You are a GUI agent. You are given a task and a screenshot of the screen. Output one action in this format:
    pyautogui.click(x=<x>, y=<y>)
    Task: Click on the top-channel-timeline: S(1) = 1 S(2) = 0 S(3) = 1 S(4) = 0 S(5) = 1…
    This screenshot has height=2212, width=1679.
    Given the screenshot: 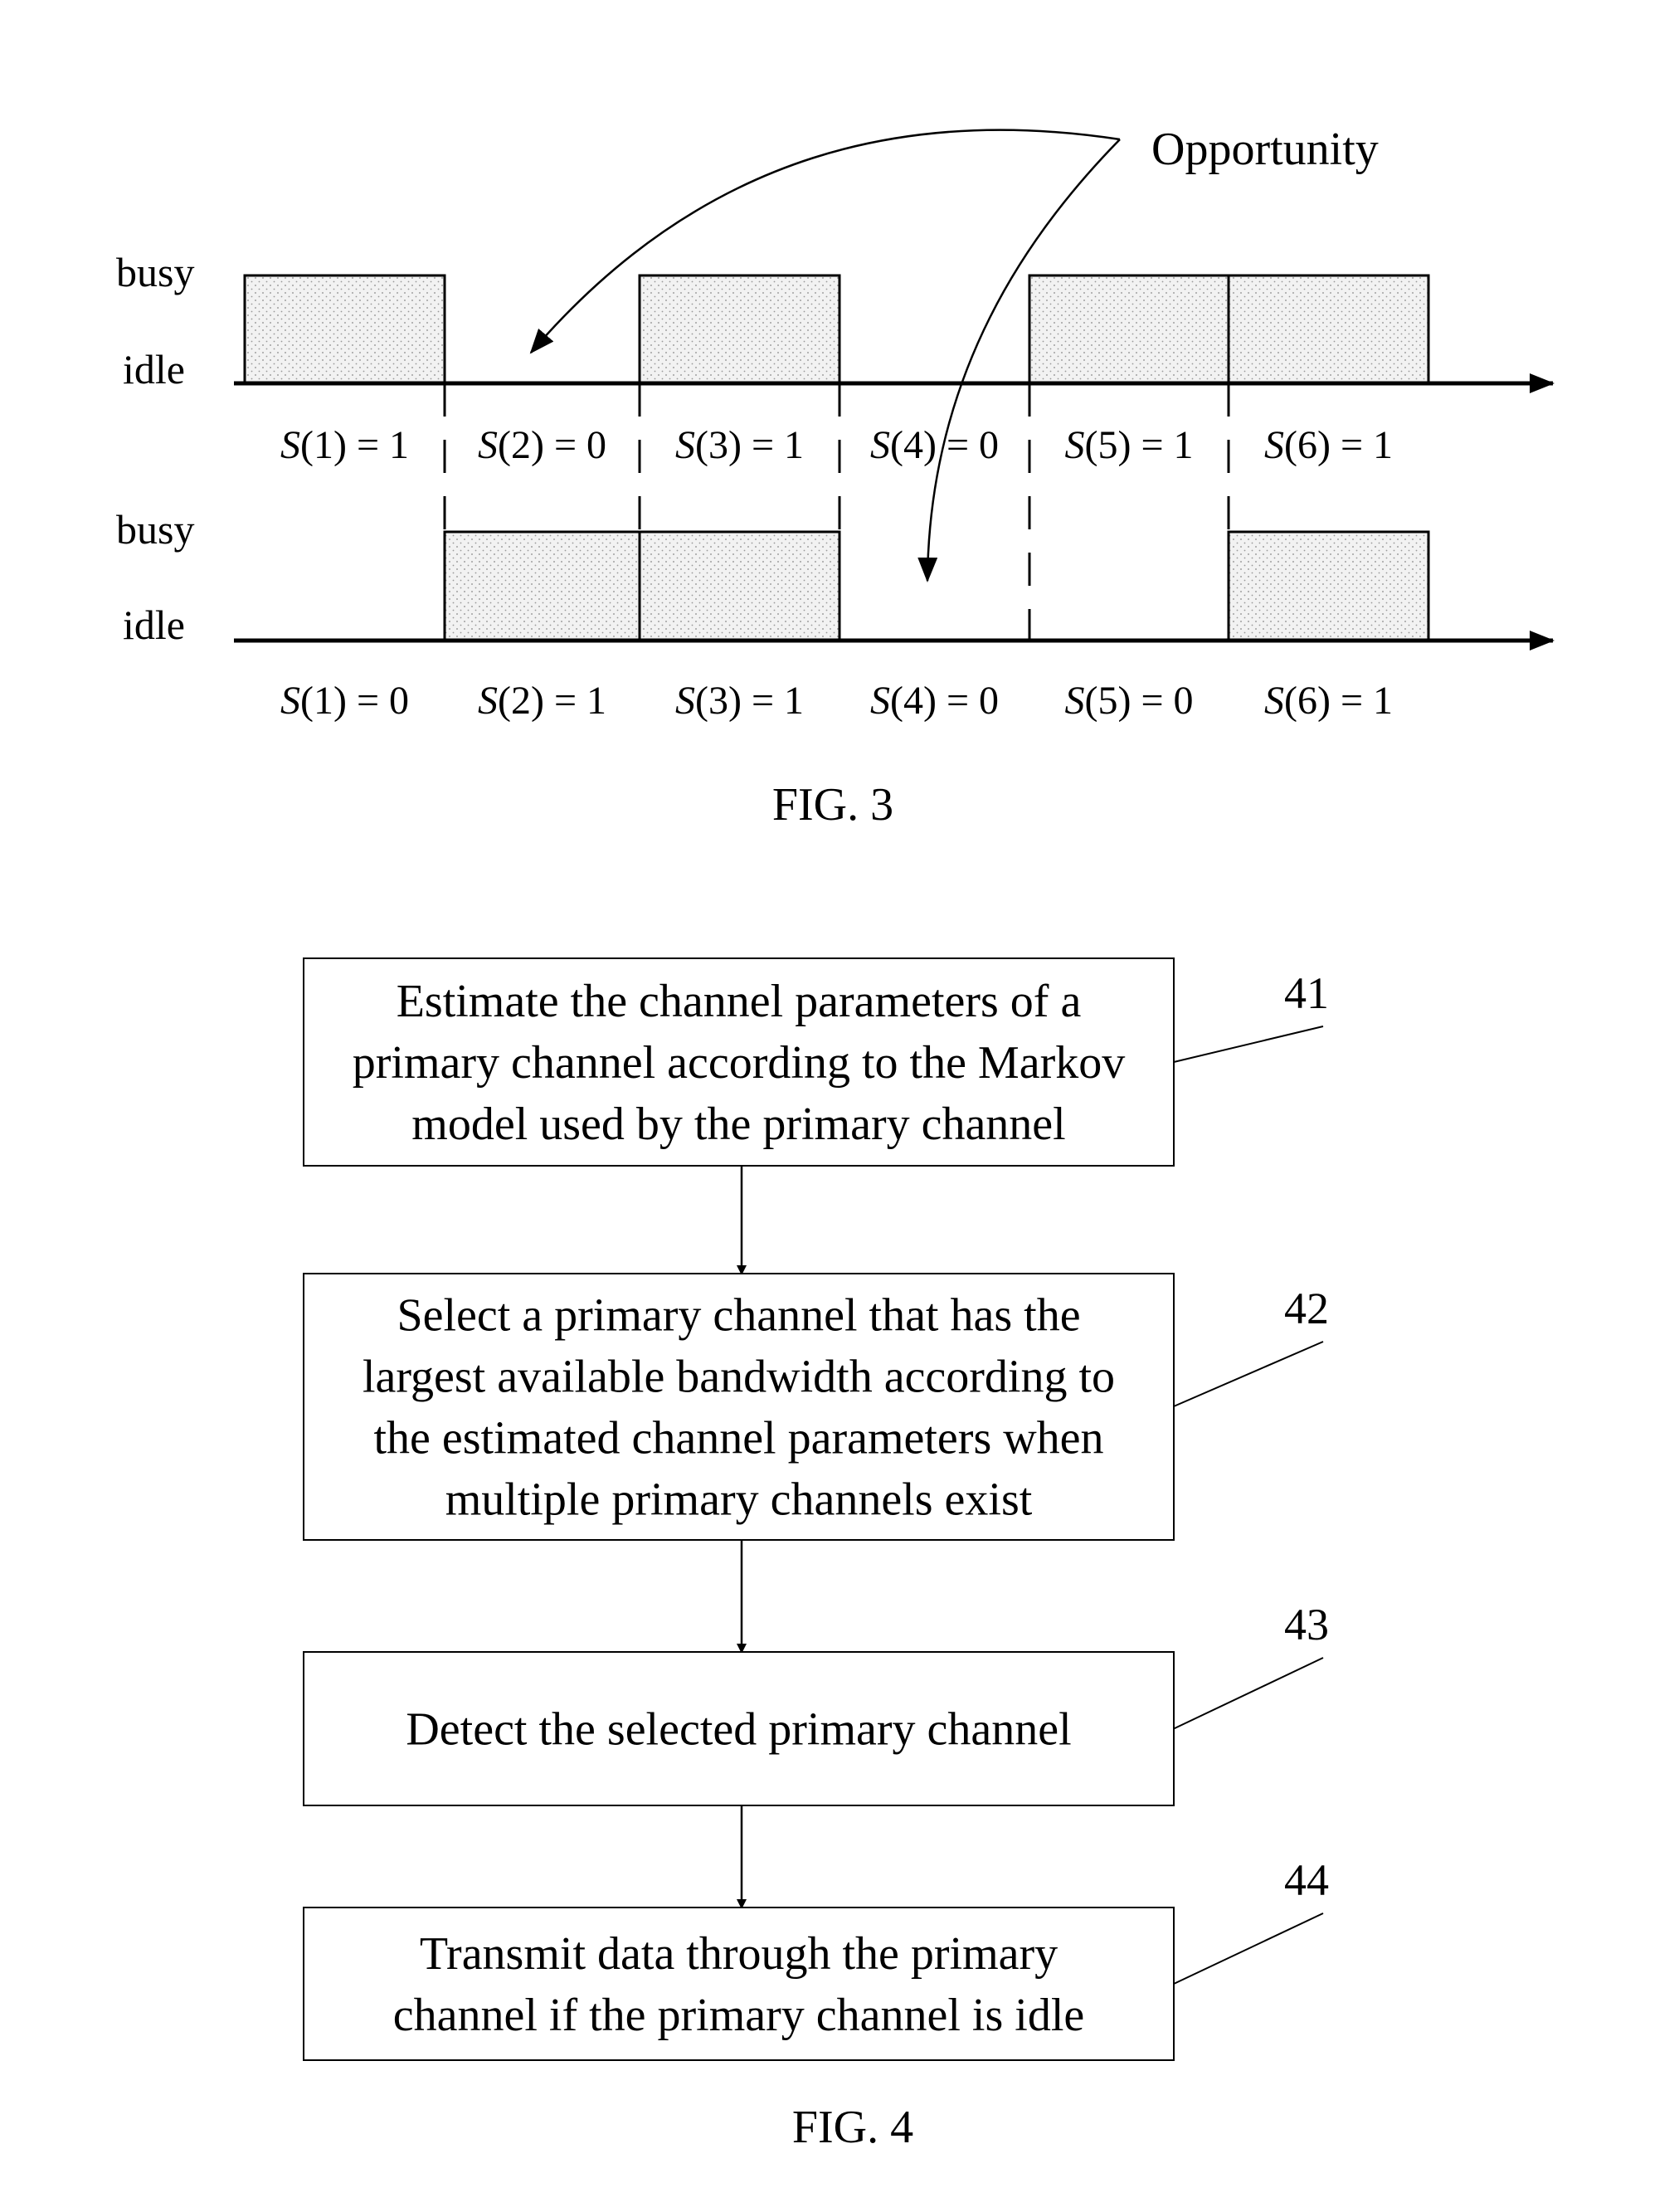 What is the action you would take?
    pyautogui.click(x=894, y=370)
    